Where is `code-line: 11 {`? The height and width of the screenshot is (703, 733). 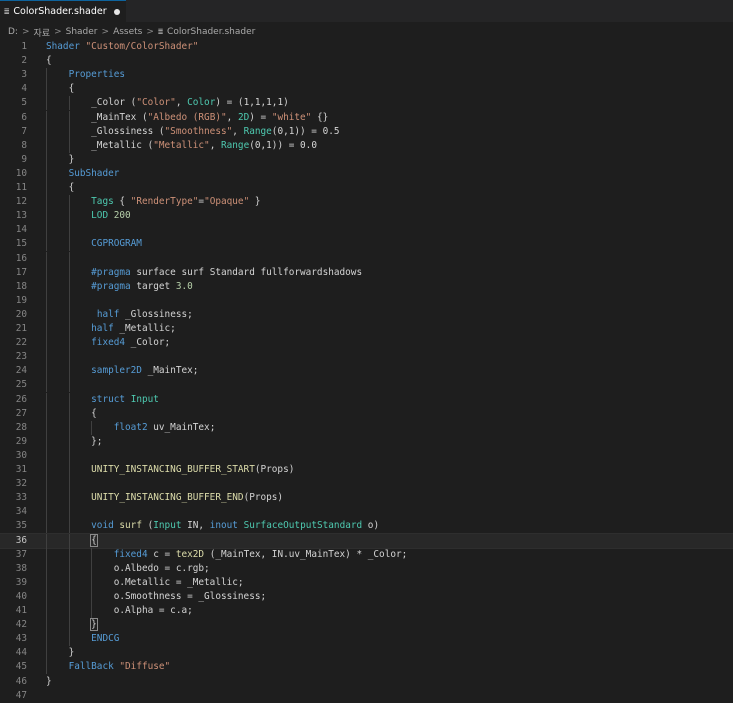
code-line: 11 { is located at coordinates (366, 188).